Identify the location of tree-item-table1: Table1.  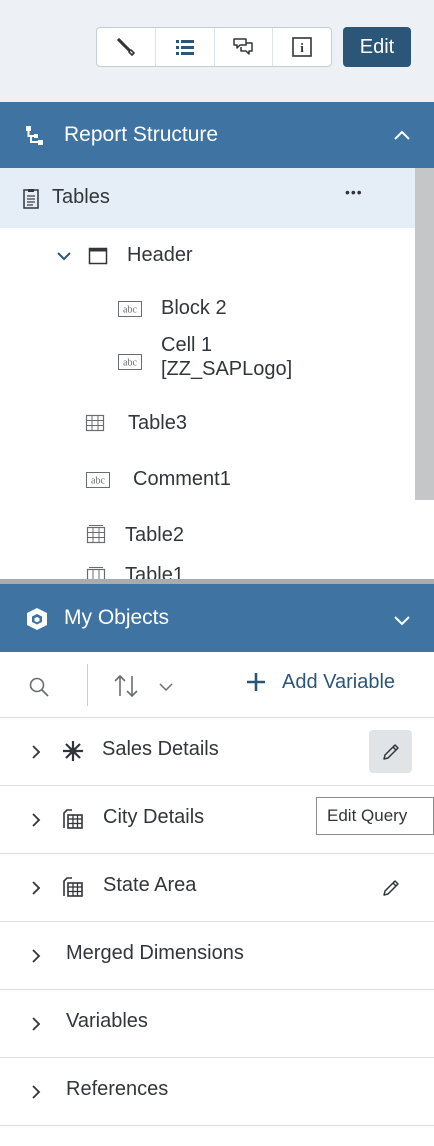
(207, 572).